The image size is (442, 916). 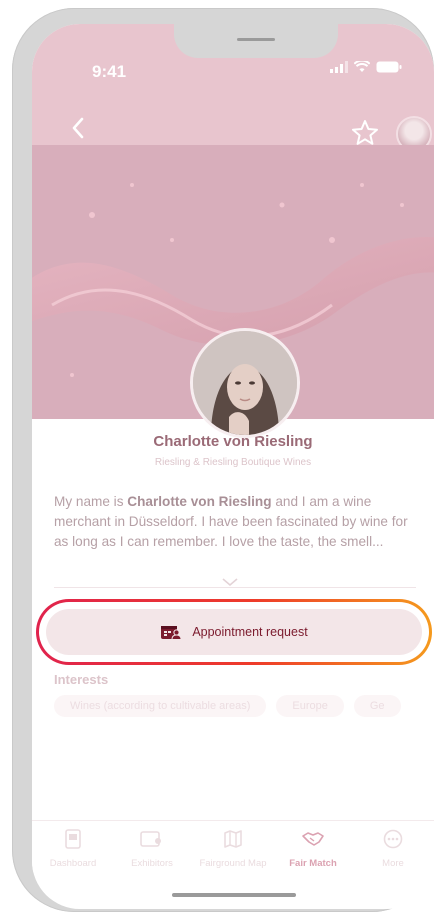 I want to click on tab-label: Dashboard, so click(x=73, y=863).